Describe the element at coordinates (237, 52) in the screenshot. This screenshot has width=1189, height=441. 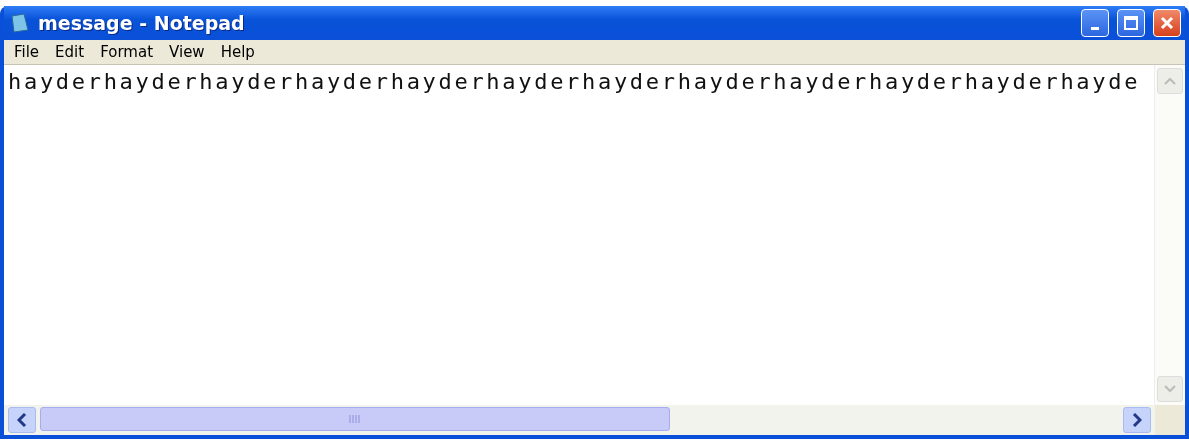
I see `menu-item: Help` at that location.